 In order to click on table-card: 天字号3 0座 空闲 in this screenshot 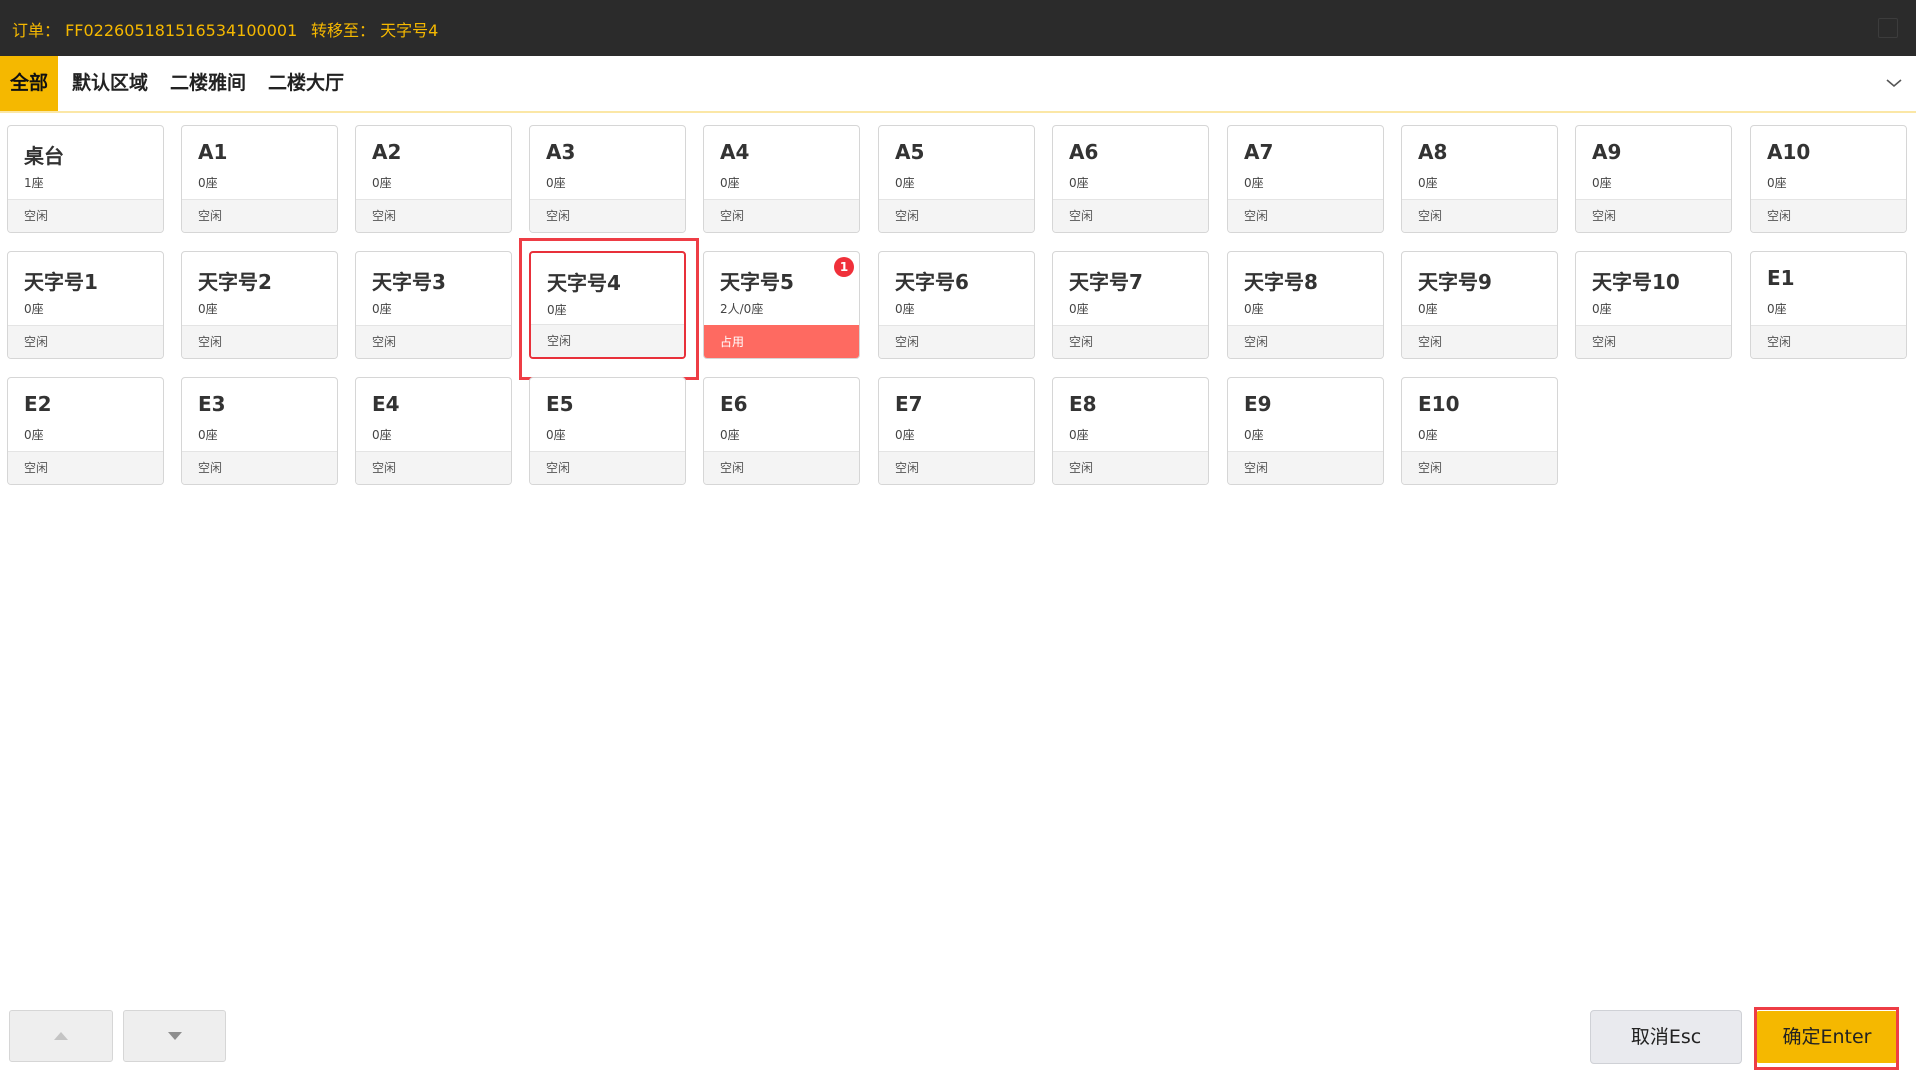, I will do `click(433, 305)`.